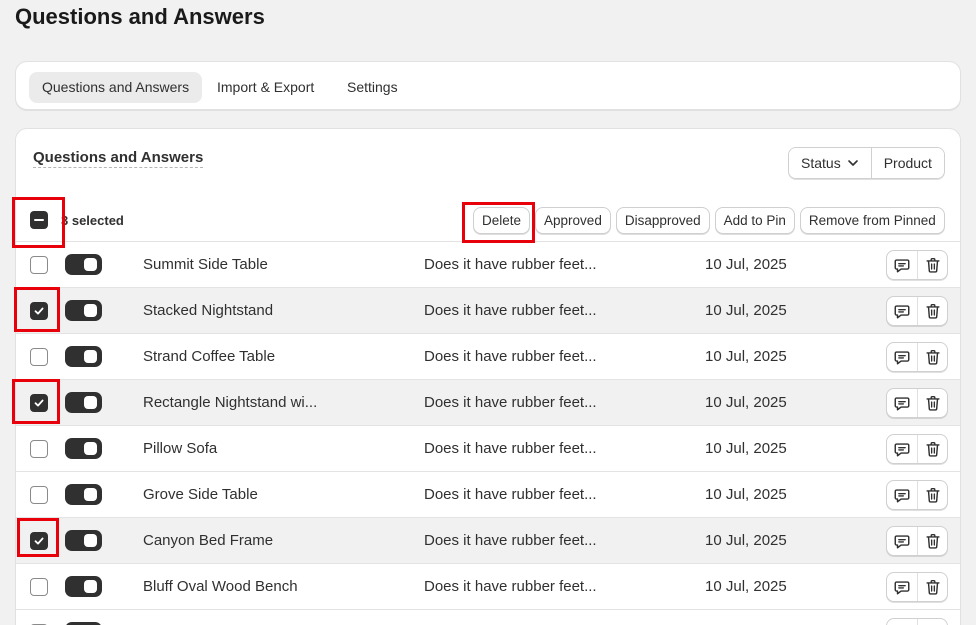 The width and height of the screenshot is (976, 625). Describe the element at coordinates (200, 494) in the screenshot. I see `product-name: Grove Side Table` at that location.